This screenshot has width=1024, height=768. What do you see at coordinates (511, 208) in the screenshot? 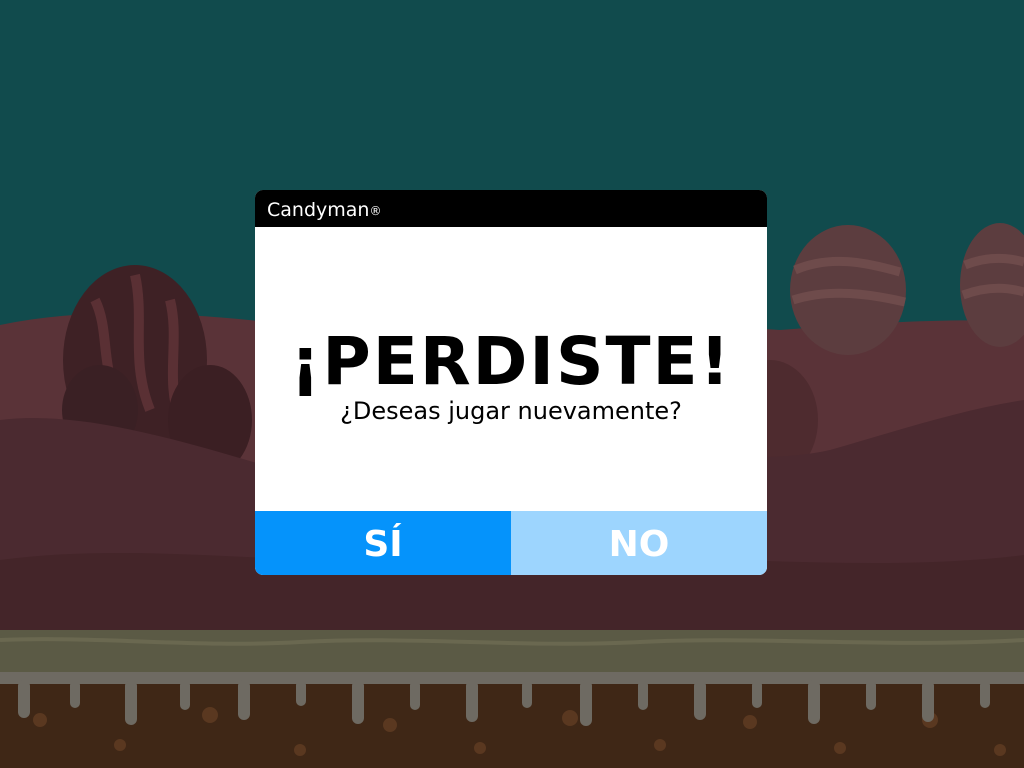
I see `dialog-titlebar: Candyman®` at bounding box center [511, 208].